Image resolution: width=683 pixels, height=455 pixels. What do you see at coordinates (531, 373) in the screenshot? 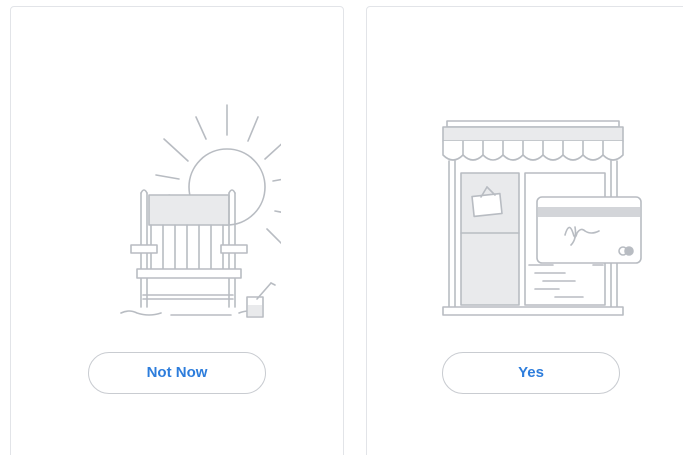
I see `yes-button: Yes` at bounding box center [531, 373].